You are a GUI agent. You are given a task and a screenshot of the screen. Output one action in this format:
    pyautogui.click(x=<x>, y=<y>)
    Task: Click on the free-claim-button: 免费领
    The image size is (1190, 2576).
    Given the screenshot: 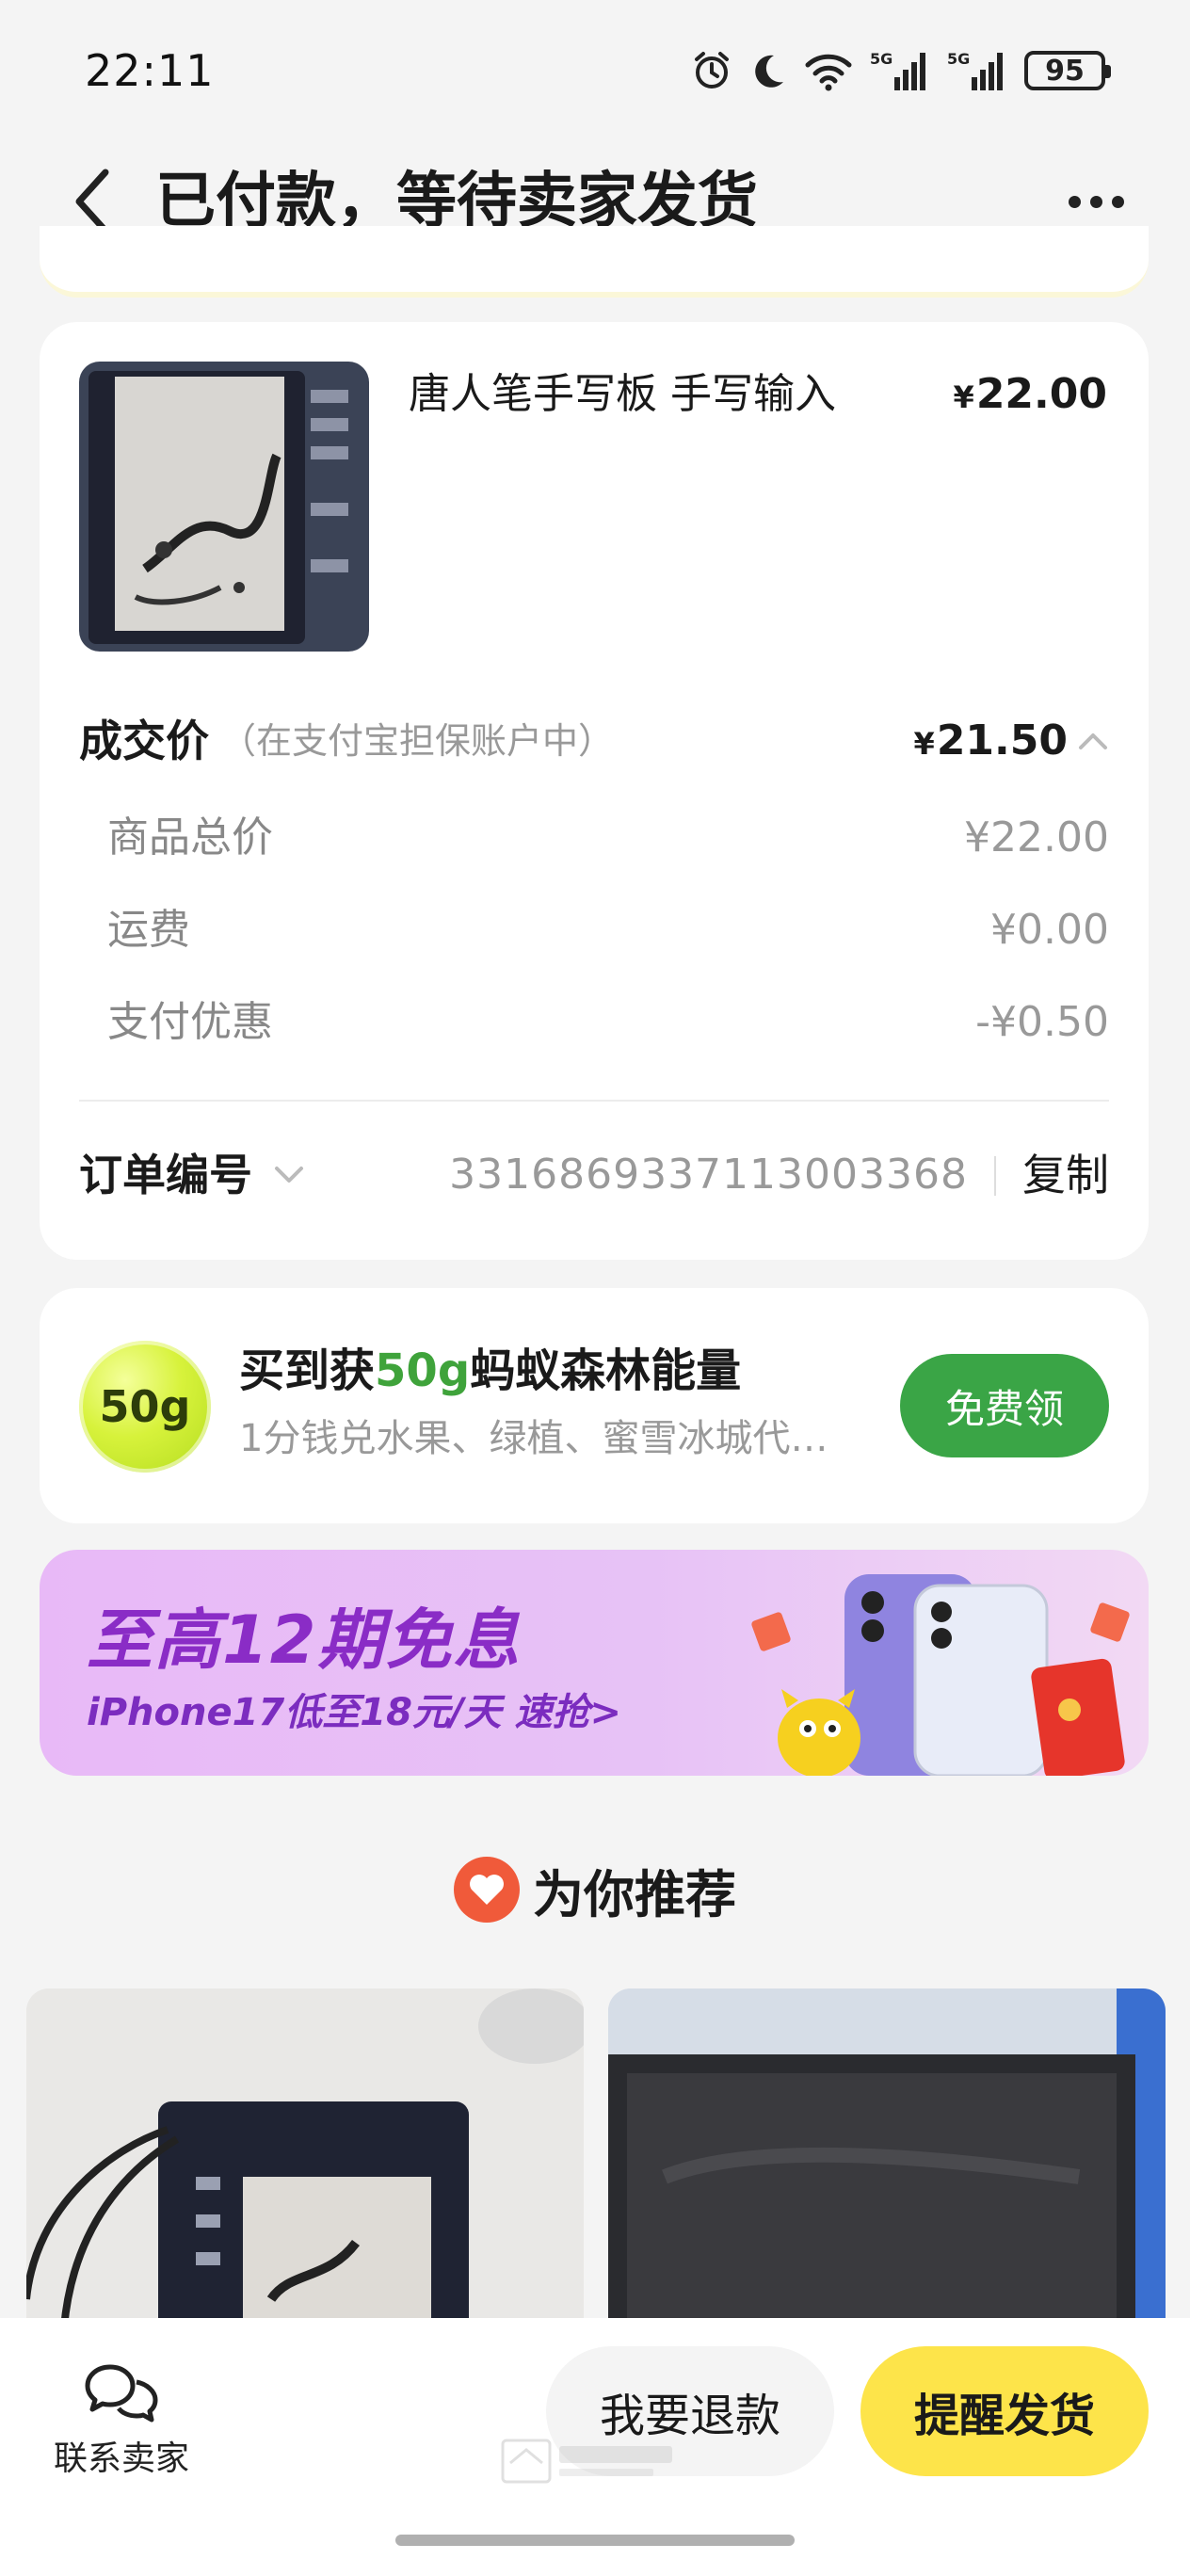 What is the action you would take?
    pyautogui.click(x=1004, y=1405)
    